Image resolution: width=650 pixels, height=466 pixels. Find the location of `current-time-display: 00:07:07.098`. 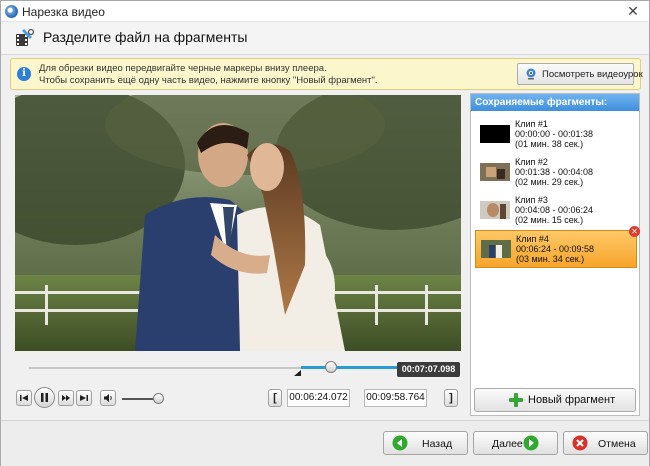

current-time-display: 00:07:07.098 is located at coordinates (428, 369).